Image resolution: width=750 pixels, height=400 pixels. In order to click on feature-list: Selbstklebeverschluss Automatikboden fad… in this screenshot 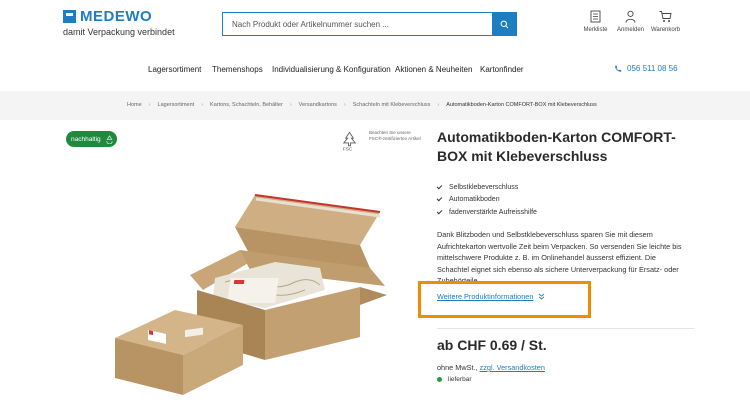, I will do `click(486, 200)`.